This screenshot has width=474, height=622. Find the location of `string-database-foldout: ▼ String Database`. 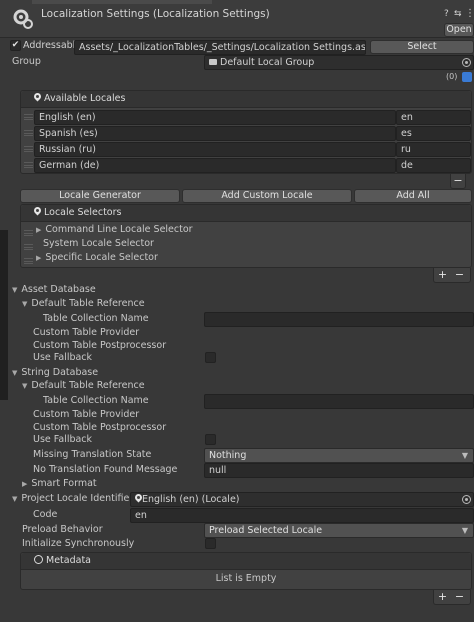

string-database-foldout: ▼ String Database is located at coordinates (55, 373).